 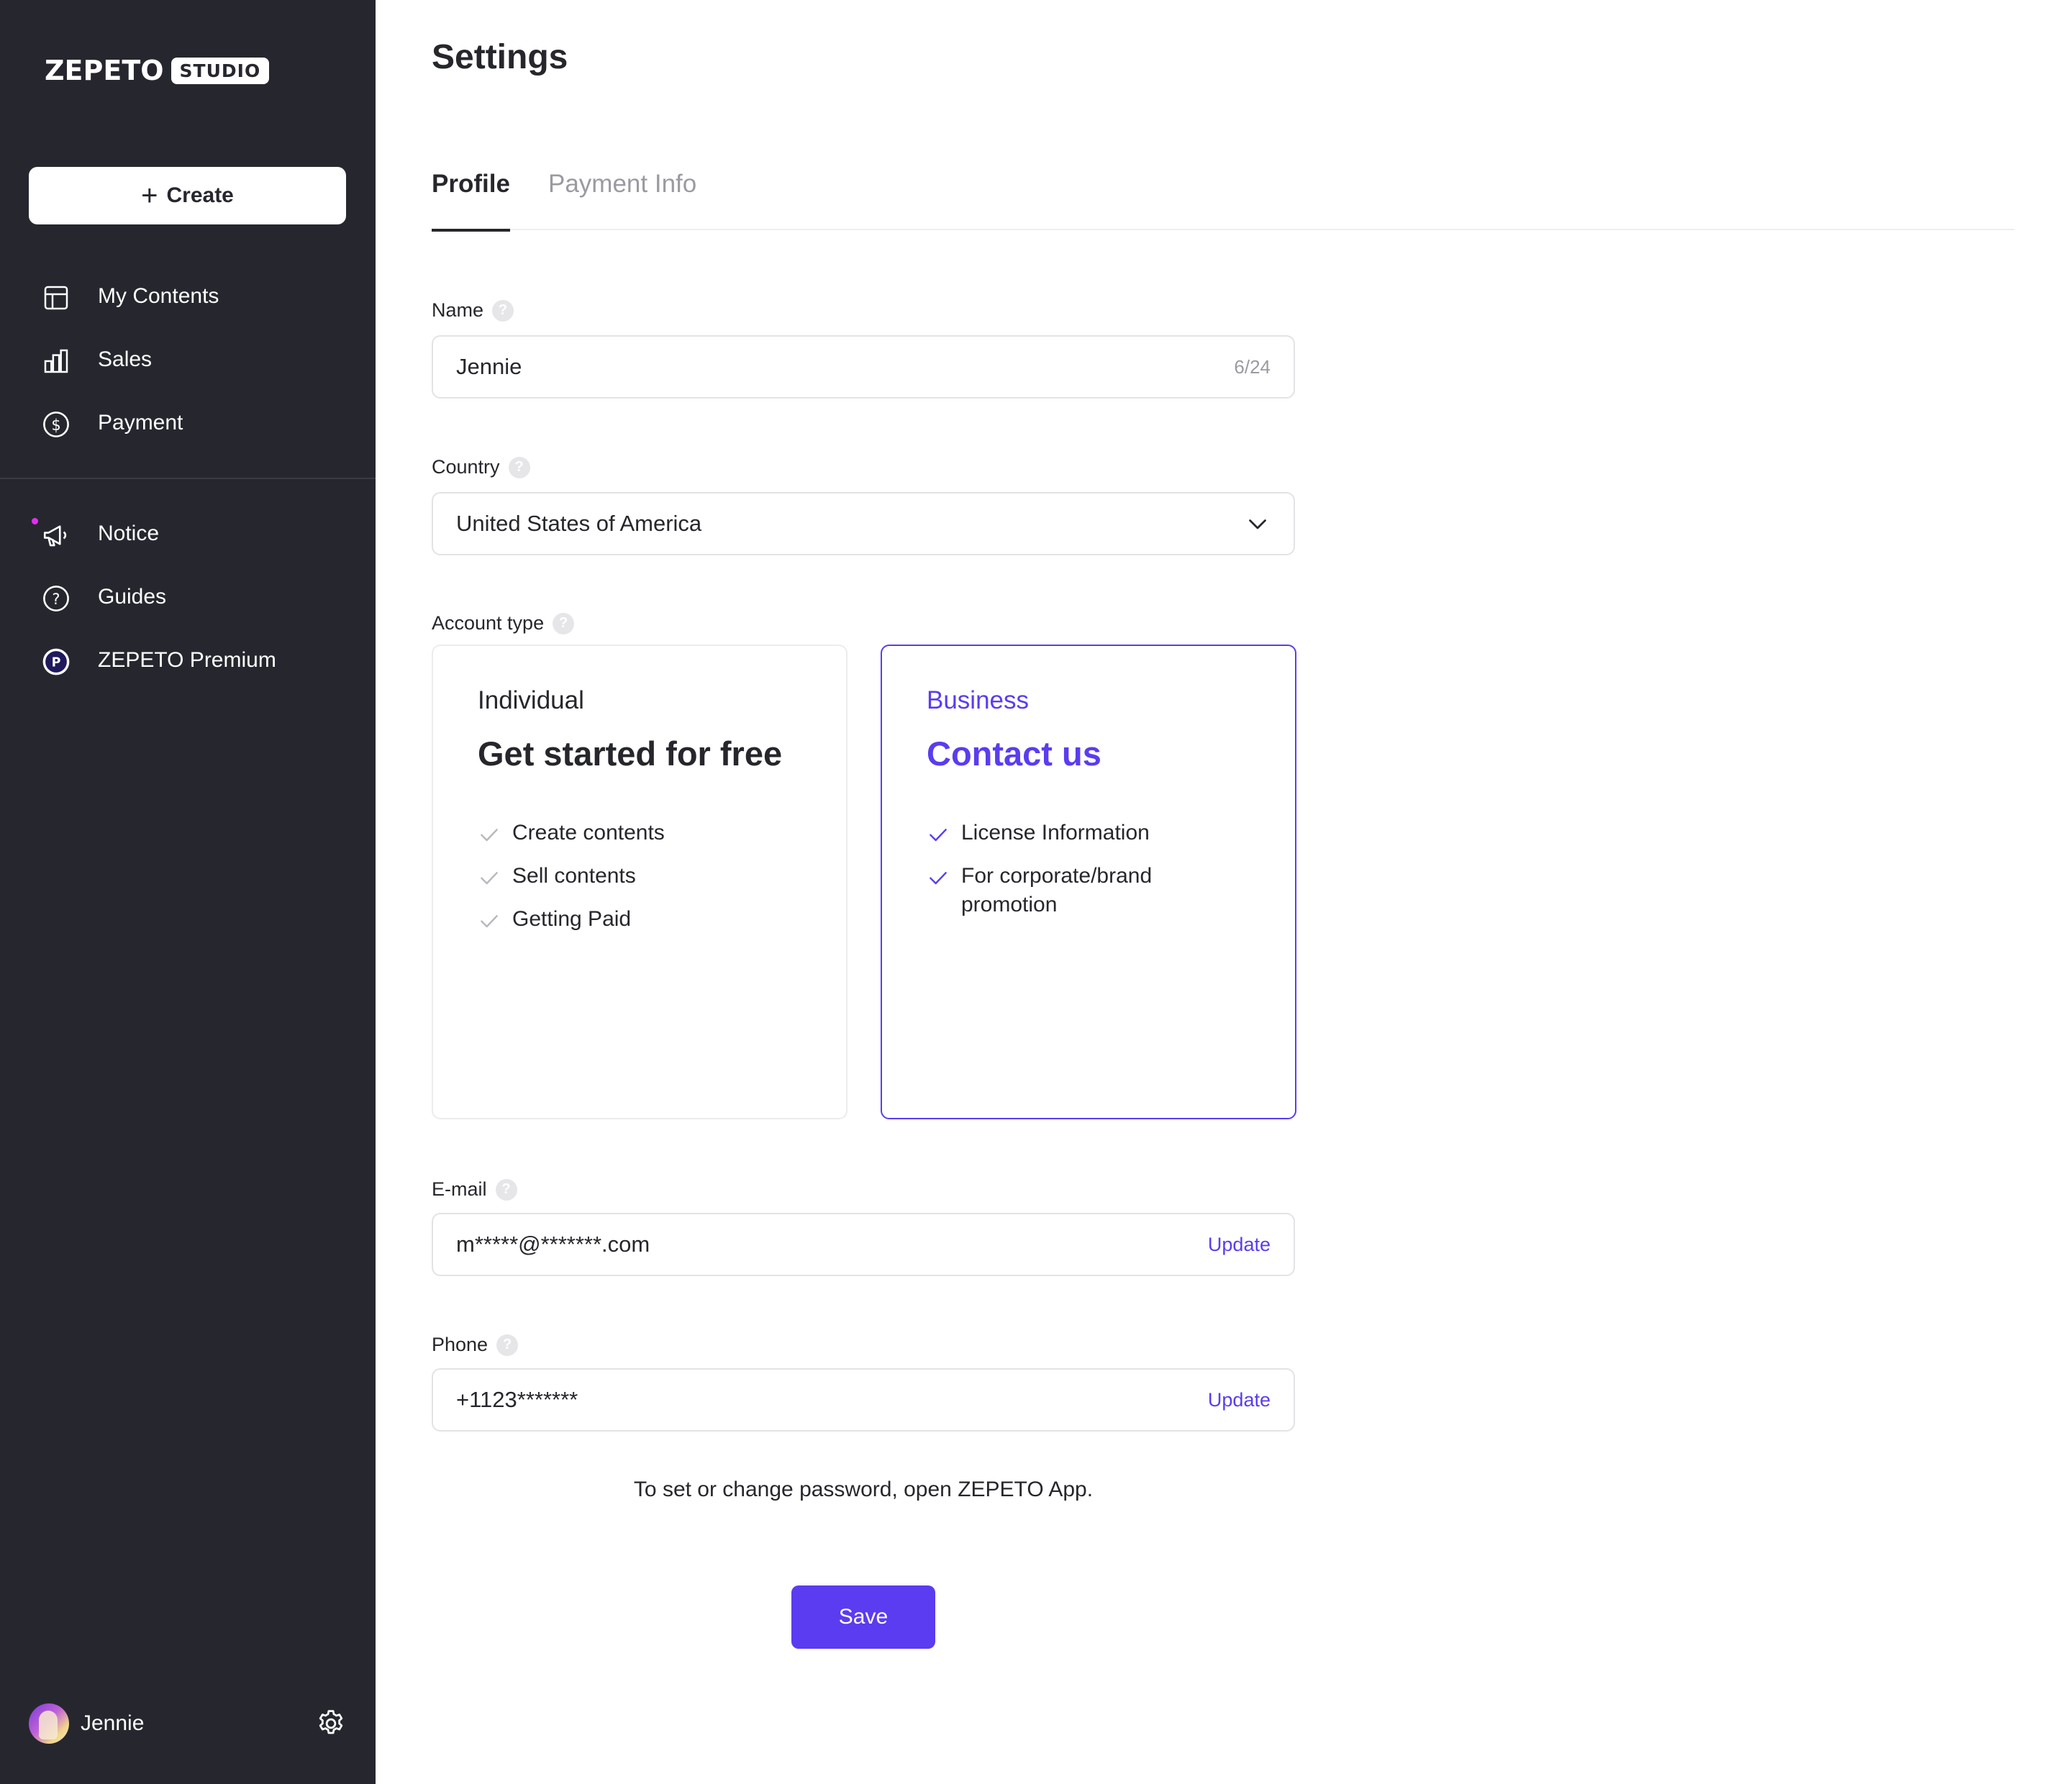 What do you see at coordinates (517, 1399) in the screenshot?
I see `phone-value: +1123*******` at bounding box center [517, 1399].